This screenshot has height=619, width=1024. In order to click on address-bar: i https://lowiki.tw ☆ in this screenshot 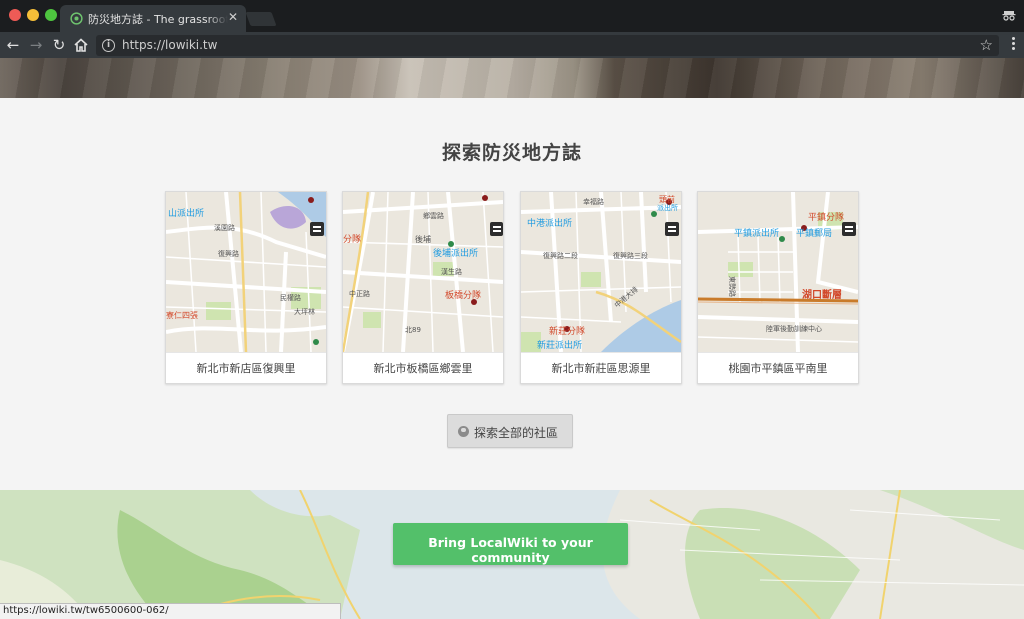, I will do `click(547, 45)`.